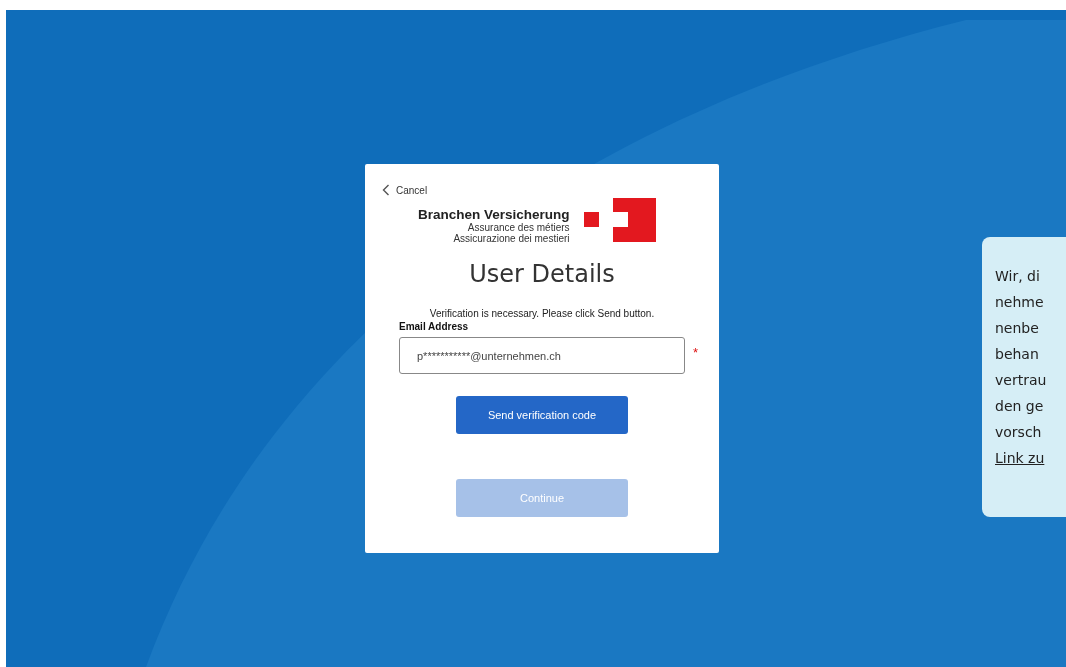 The width and height of the screenshot is (1066, 667). Describe the element at coordinates (1017, 276) in the screenshot. I see `info-text: Wir, di` at that location.